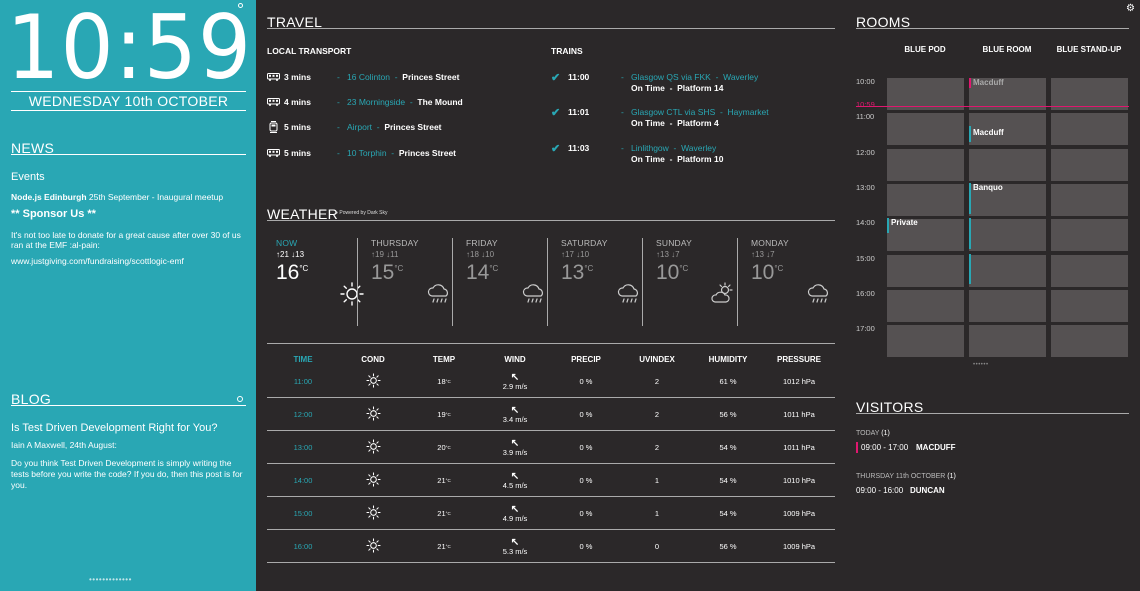 The height and width of the screenshot is (591, 1140). What do you see at coordinates (981, 365) in the screenshot?
I see `rooms-pager: ••••••` at bounding box center [981, 365].